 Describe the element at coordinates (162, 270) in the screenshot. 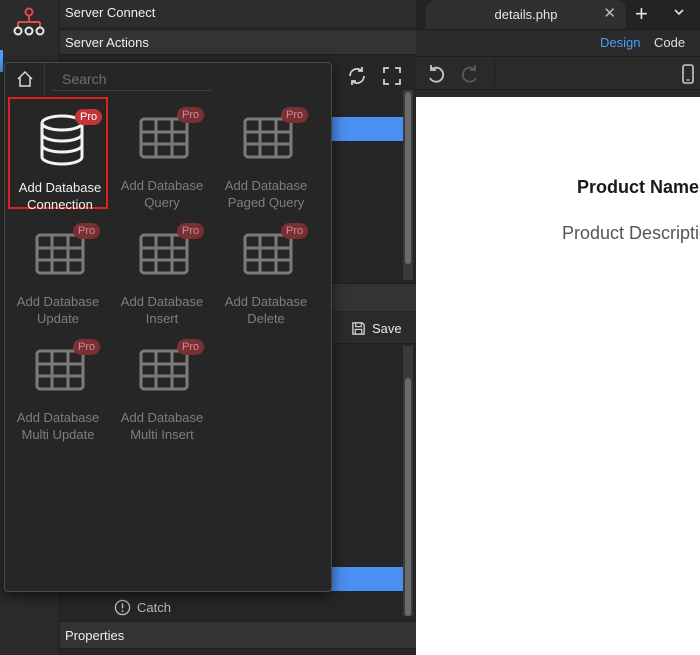

I see `step-tile: Pro Add Database Insert` at that location.